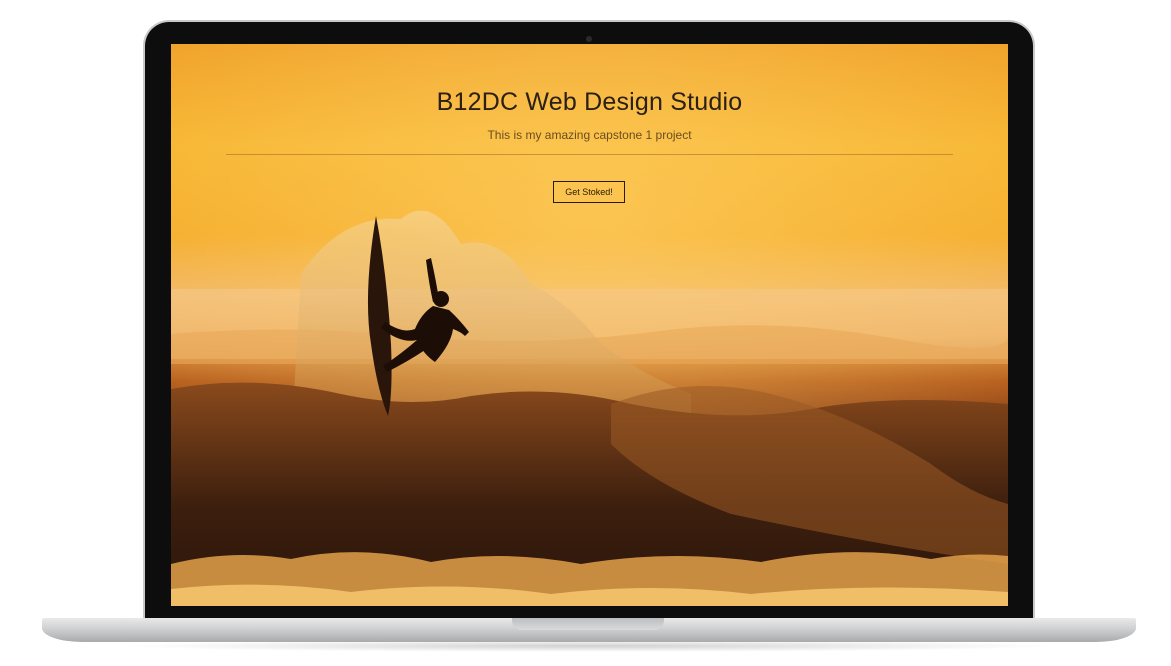  I want to click on camera-icon, so click(589, 39).